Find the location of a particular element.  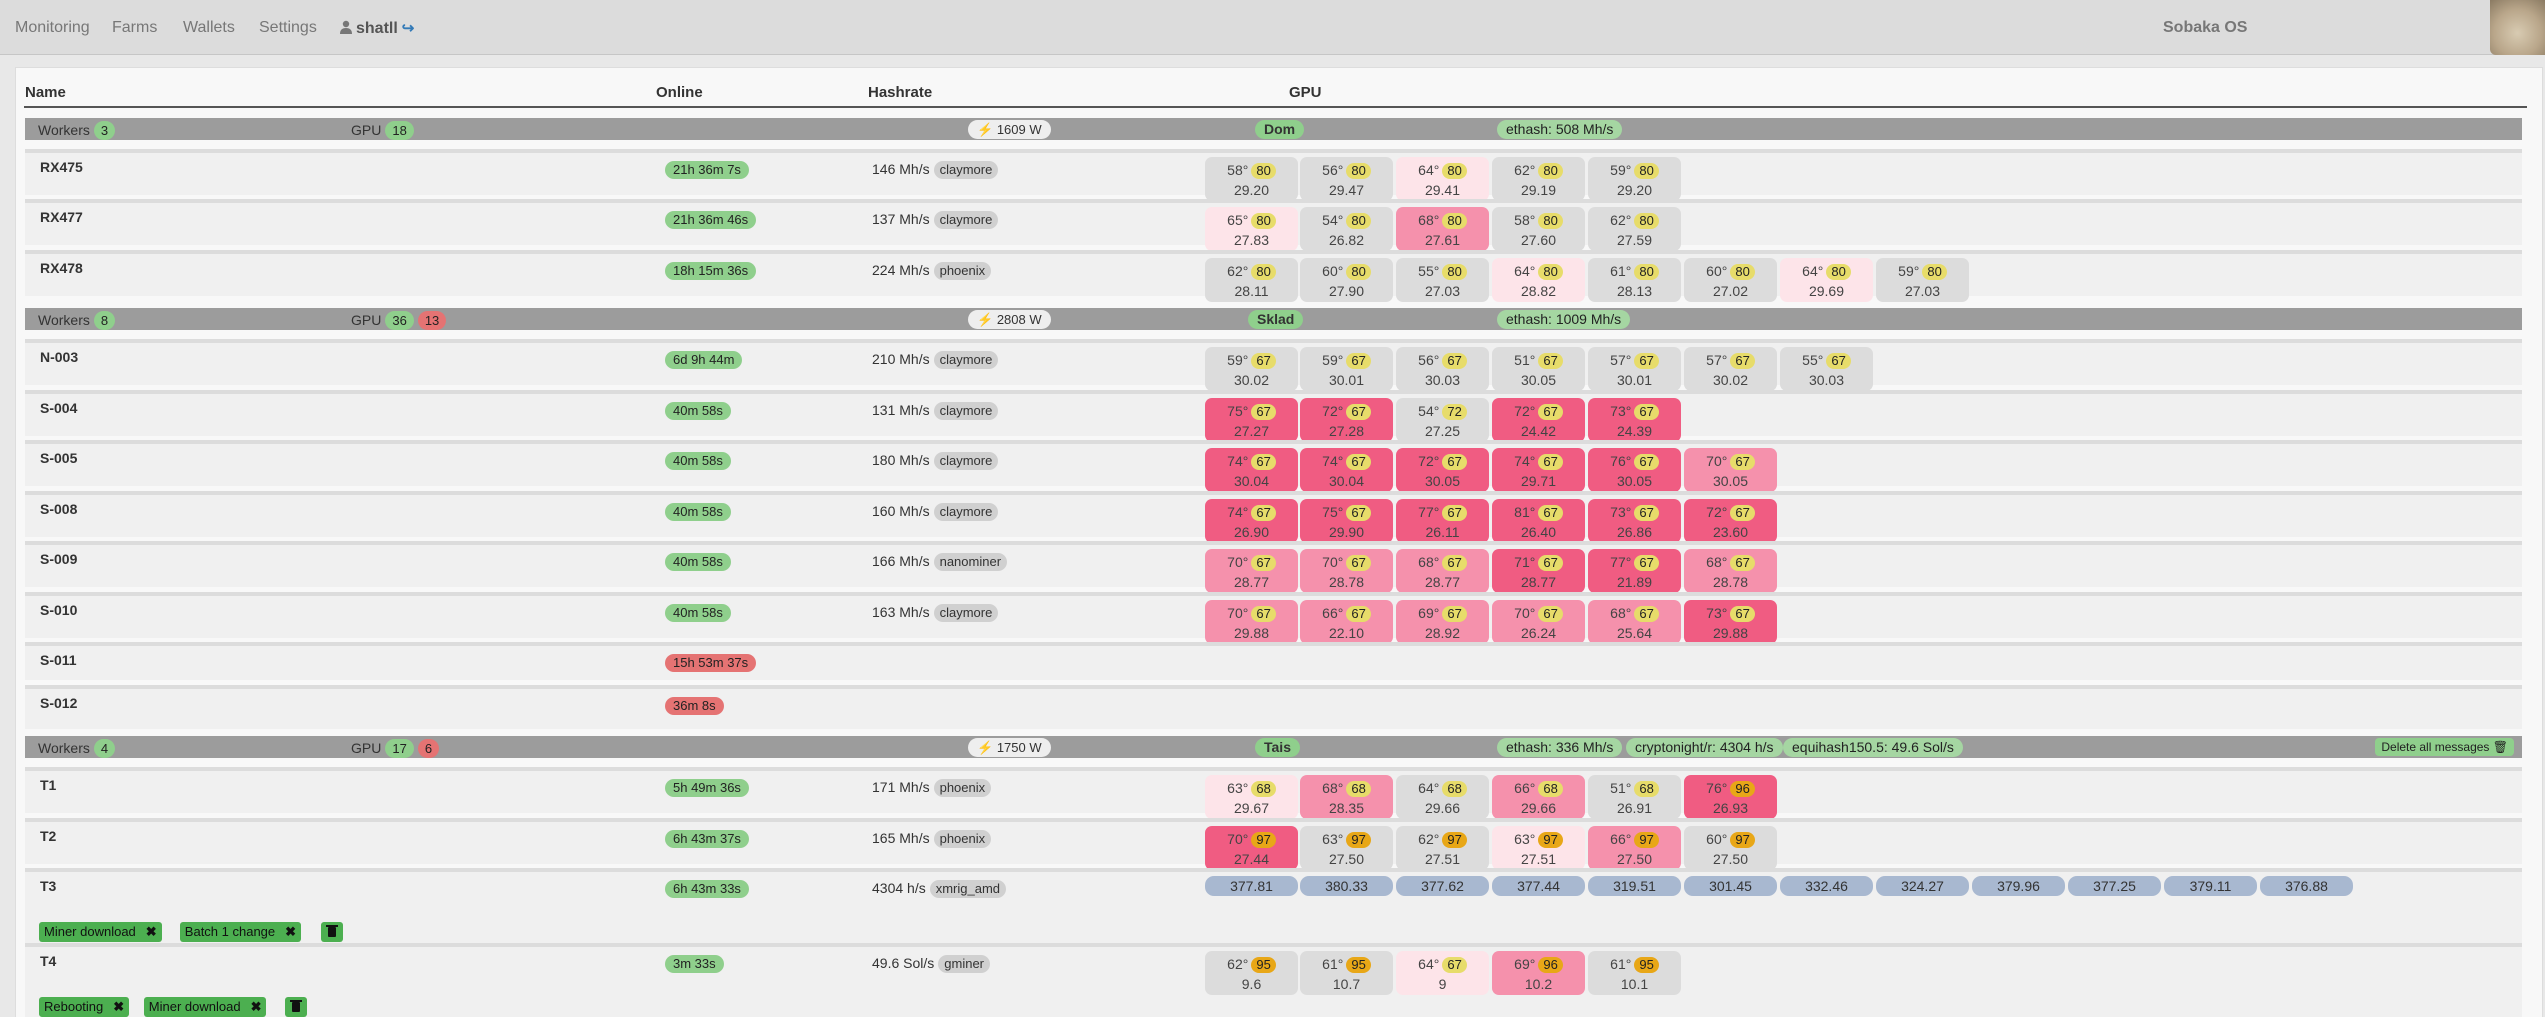

header-divider is located at coordinates (1275, 107).